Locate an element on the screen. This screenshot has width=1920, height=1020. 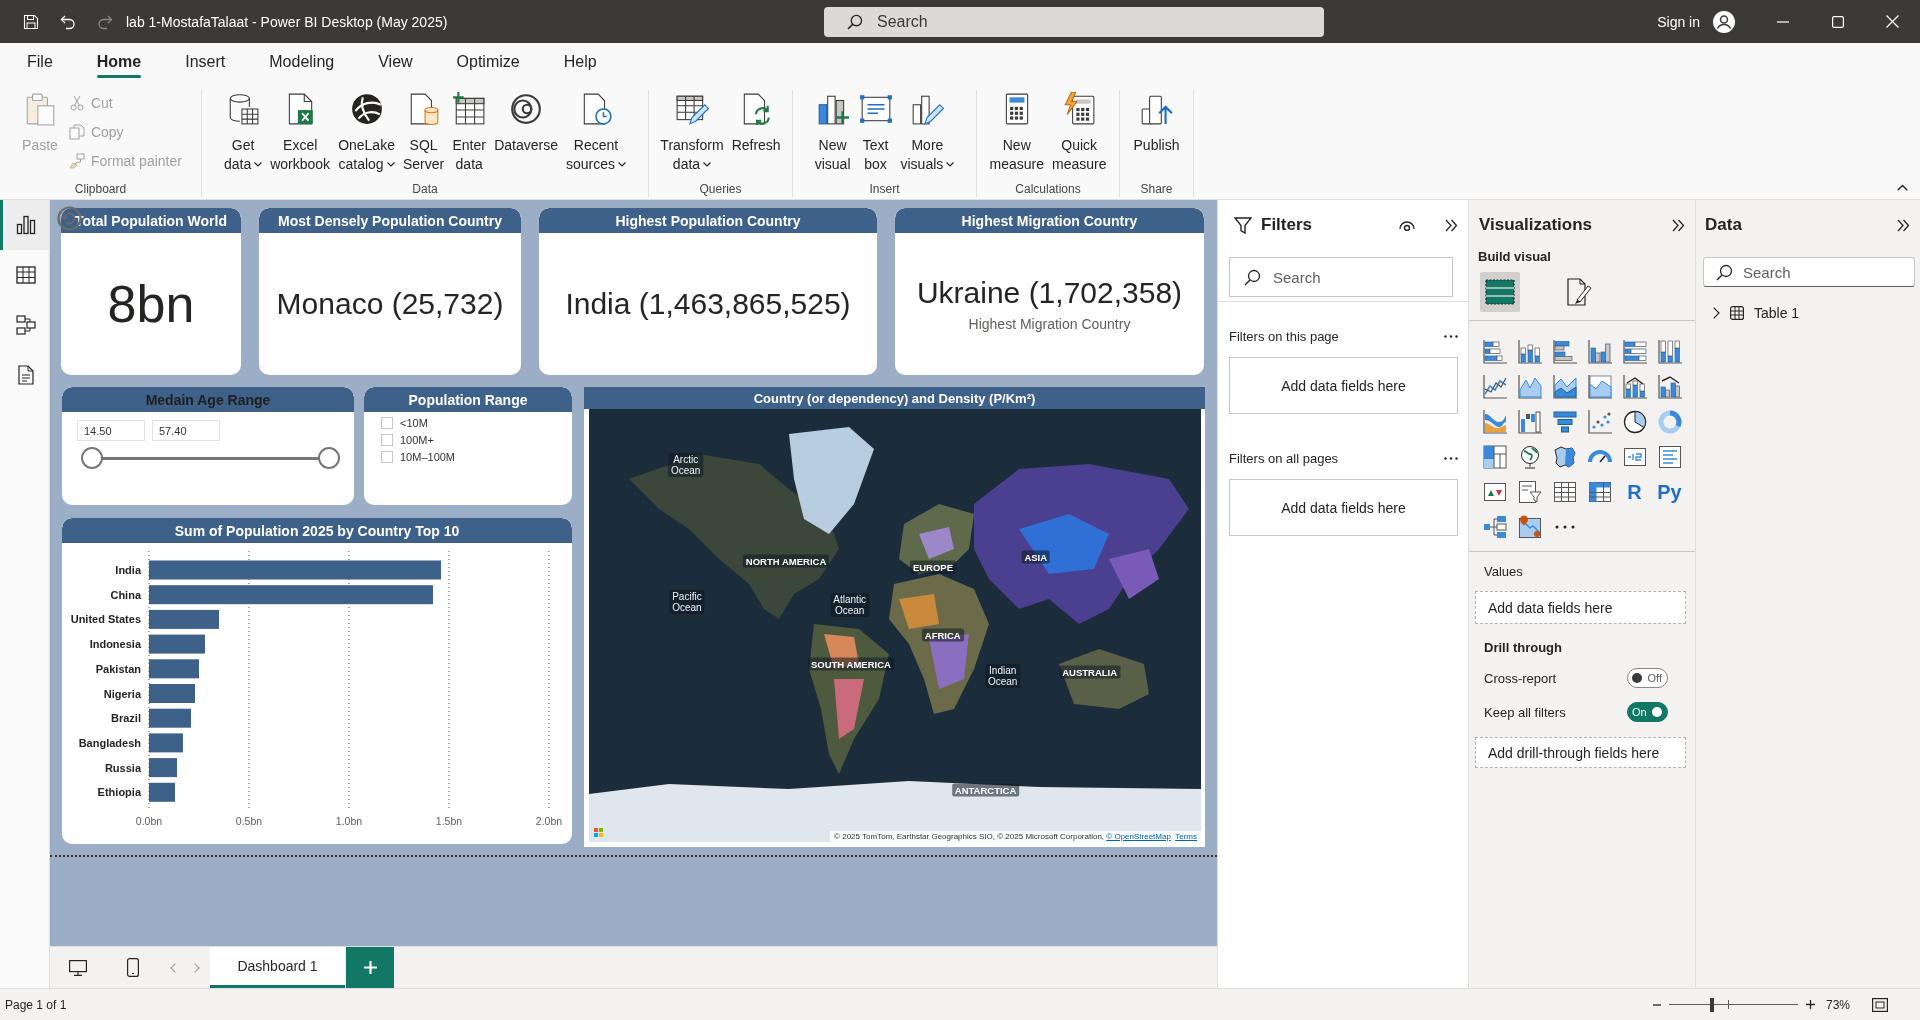
dataverse-button: Dataverse is located at coordinates (526, 122).